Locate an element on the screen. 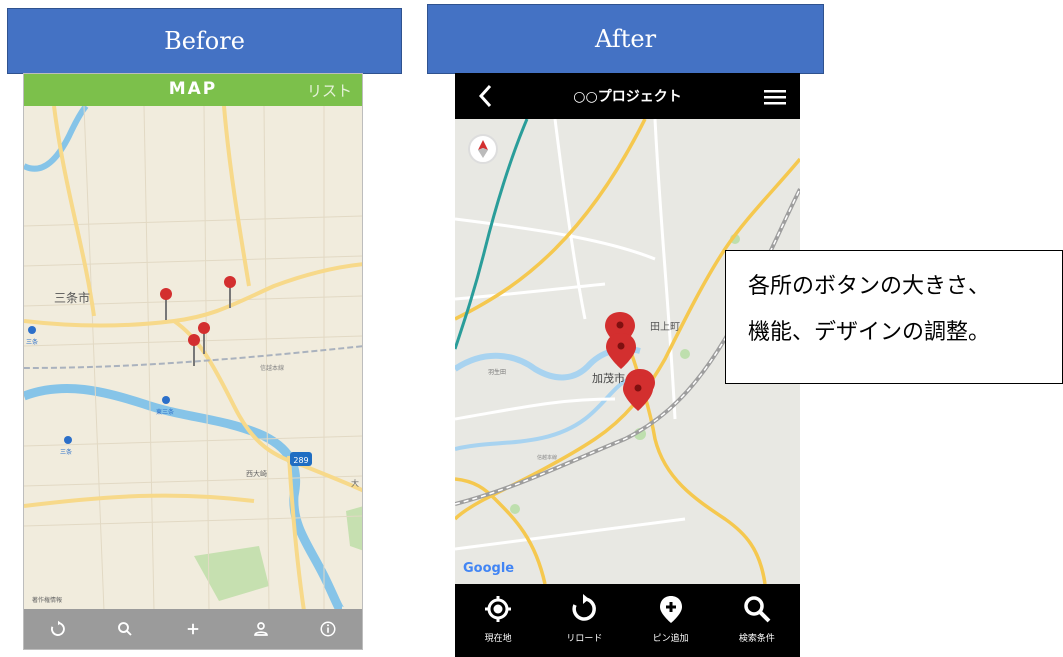  after-label-text: After is located at coordinates (625, 39).